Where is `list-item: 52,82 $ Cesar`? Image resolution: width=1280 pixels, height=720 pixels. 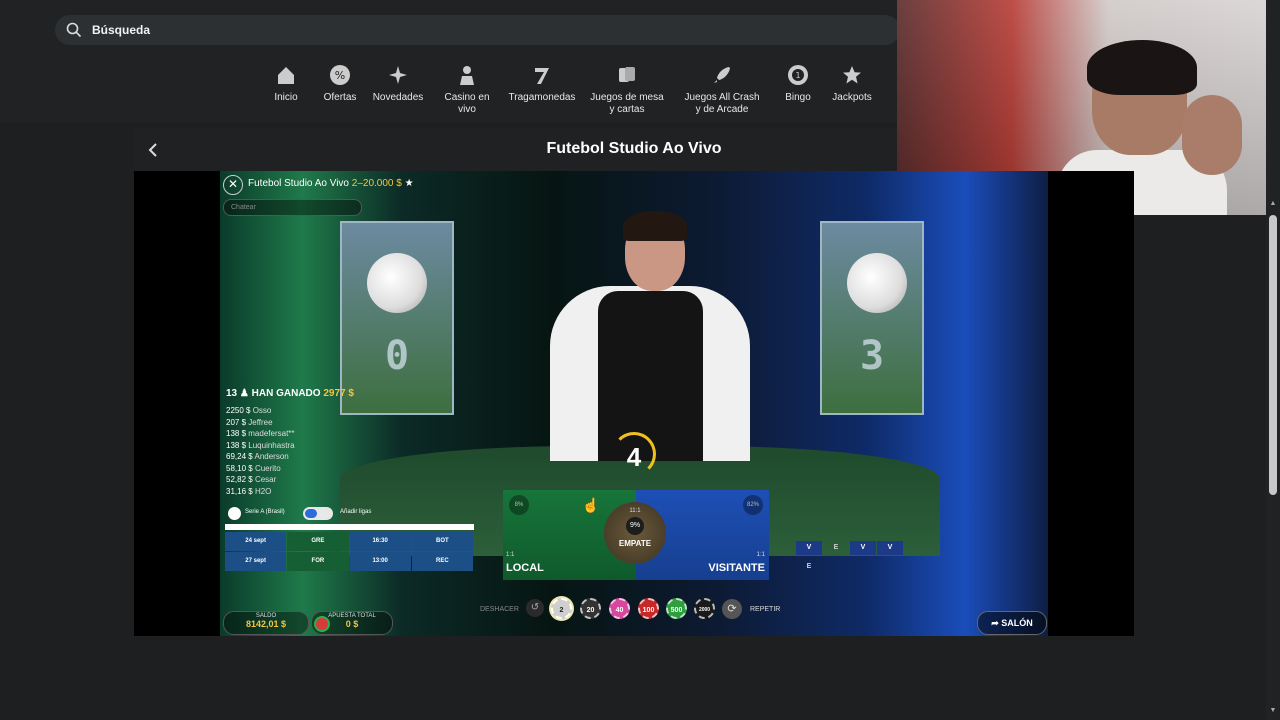
list-item: 52,82 $ Cesar is located at coordinates (290, 480).